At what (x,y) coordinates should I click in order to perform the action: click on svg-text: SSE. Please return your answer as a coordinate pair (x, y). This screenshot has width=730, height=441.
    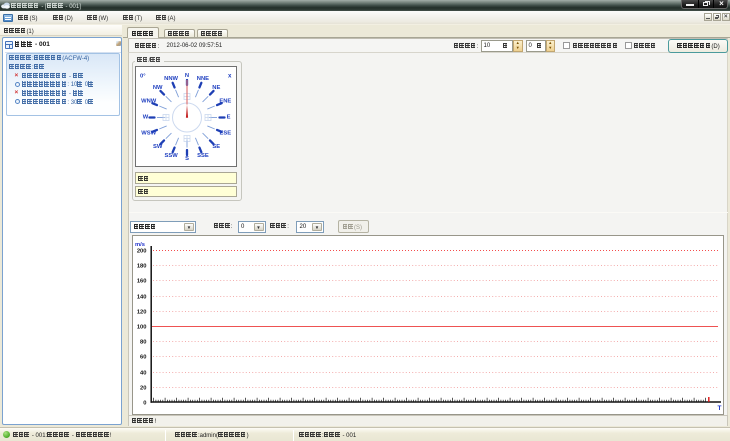
    Looking at the image, I should click on (203, 156).